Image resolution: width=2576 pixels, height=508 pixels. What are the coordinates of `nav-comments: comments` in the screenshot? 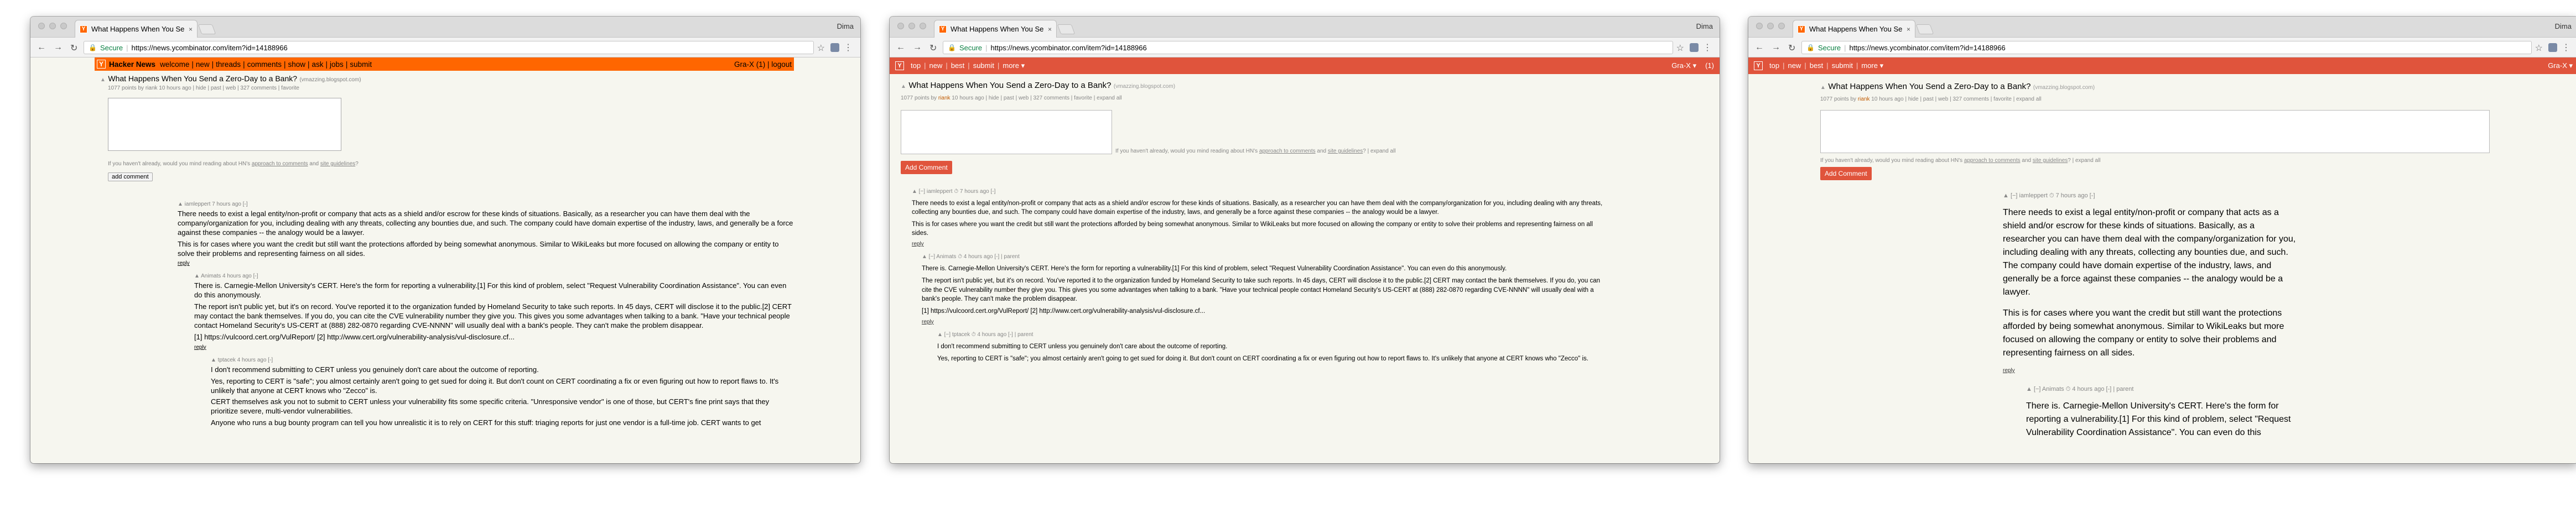 It's located at (264, 64).